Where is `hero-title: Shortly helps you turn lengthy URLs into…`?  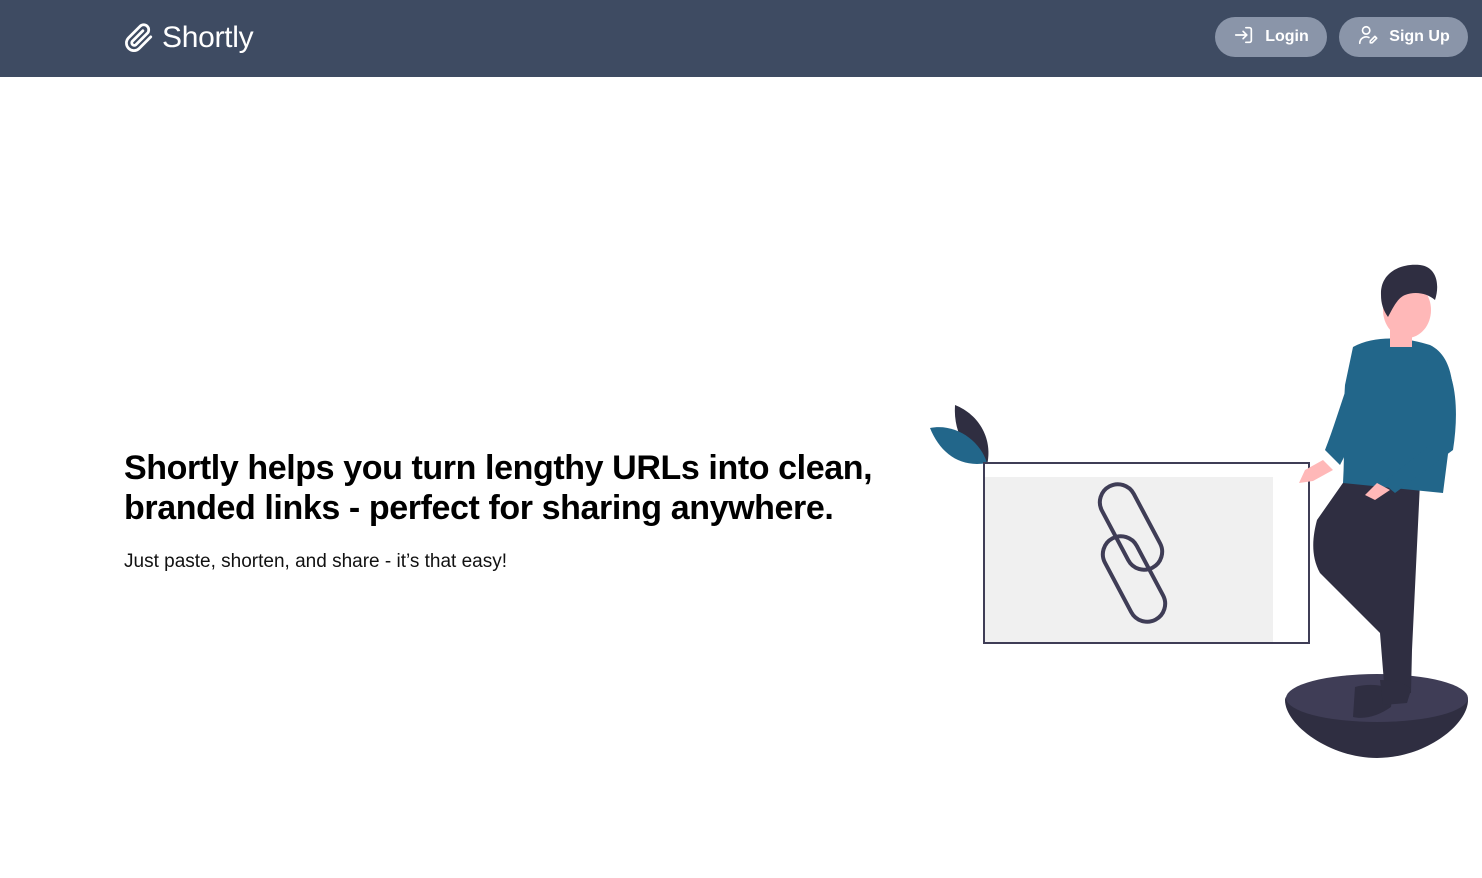
hero-title: Shortly helps you turn lengthy URLs into… is located at coordinates (498, 488).